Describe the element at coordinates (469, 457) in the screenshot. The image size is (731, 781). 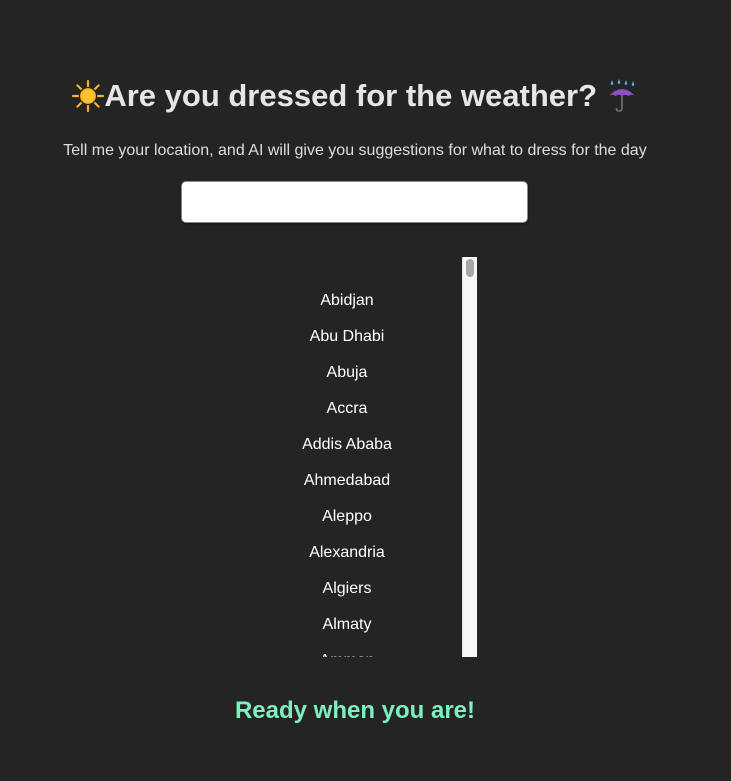
I see `city-list-scrollbar` at that location.